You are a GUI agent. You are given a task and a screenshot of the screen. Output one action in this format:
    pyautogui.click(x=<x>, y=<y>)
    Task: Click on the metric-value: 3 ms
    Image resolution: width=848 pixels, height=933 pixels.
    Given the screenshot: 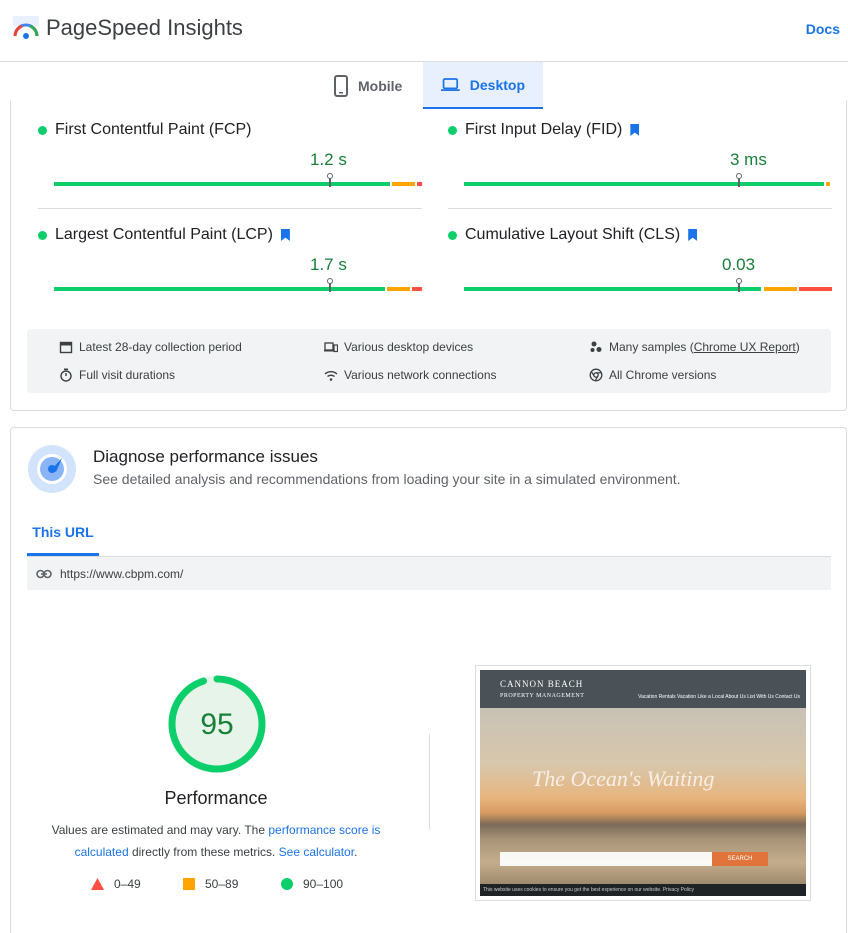 What is the action you would take?
    pyautogui.click(x=748, y=159)
    